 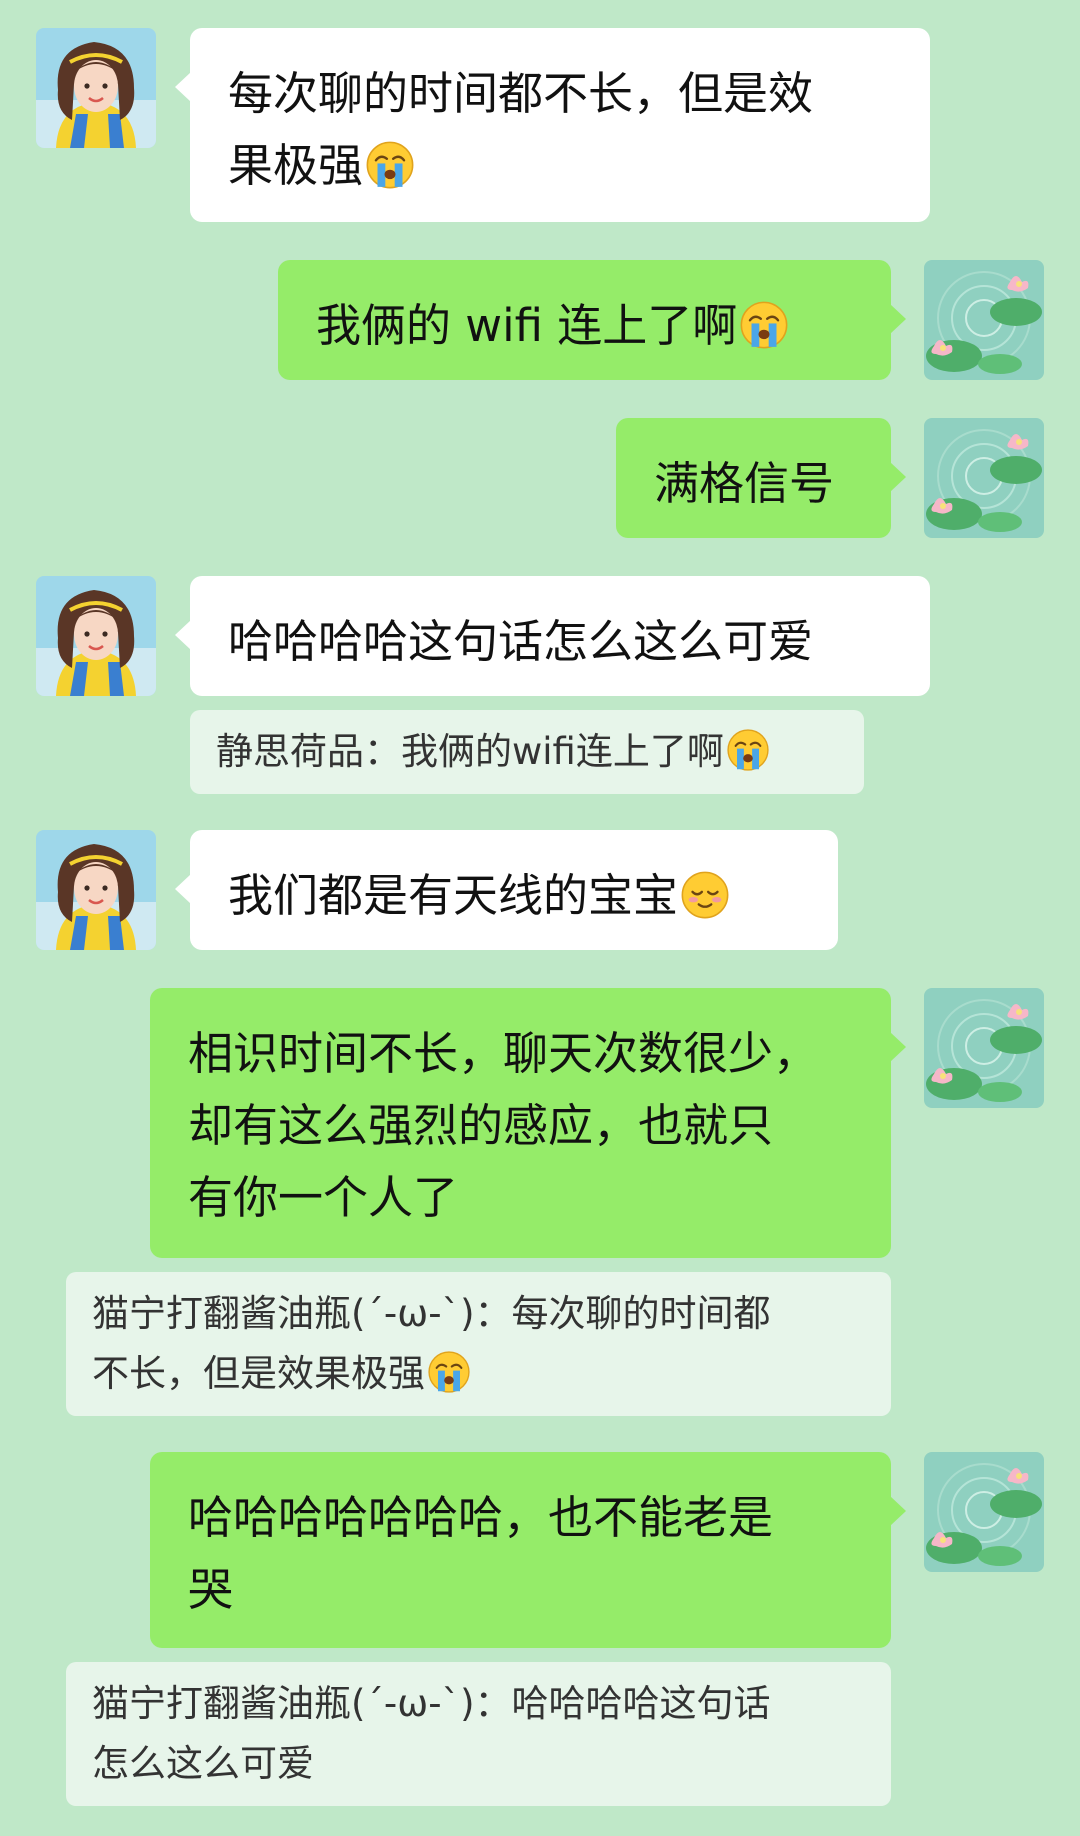 I want to click on message-text: 果极强, so click(x=560, y=166).